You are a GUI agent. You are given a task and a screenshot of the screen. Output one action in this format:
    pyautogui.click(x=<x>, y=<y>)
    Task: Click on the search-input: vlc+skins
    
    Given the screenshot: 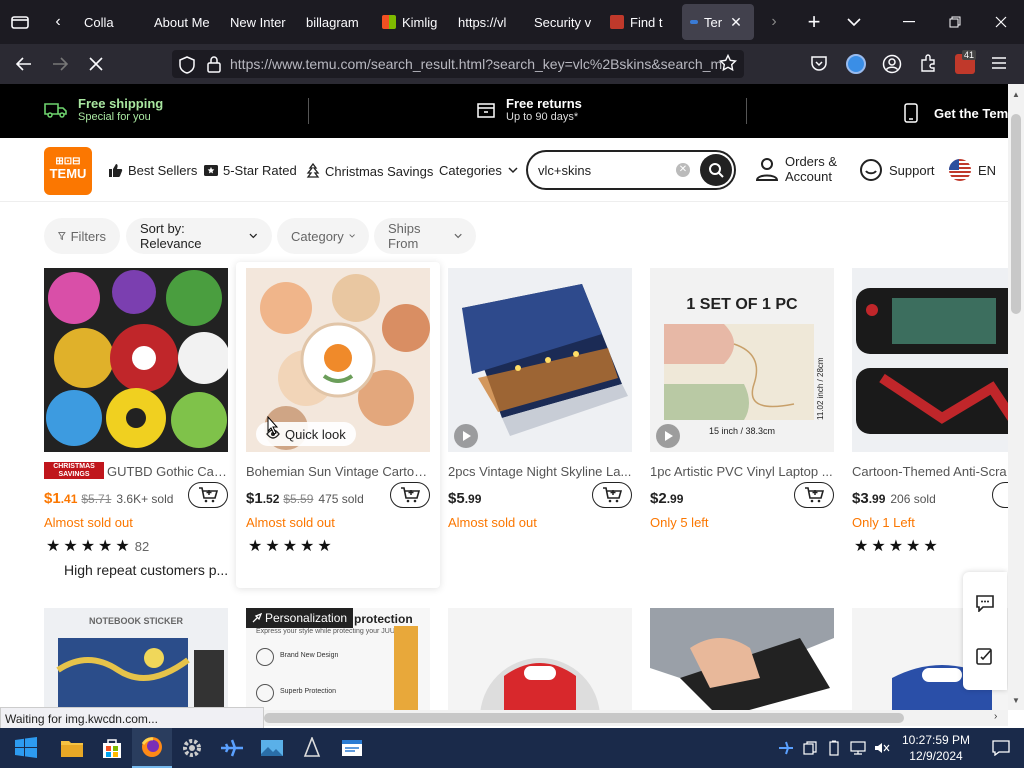 What is the action you would take?
    pyautogui.click(x=564, y=170)
    